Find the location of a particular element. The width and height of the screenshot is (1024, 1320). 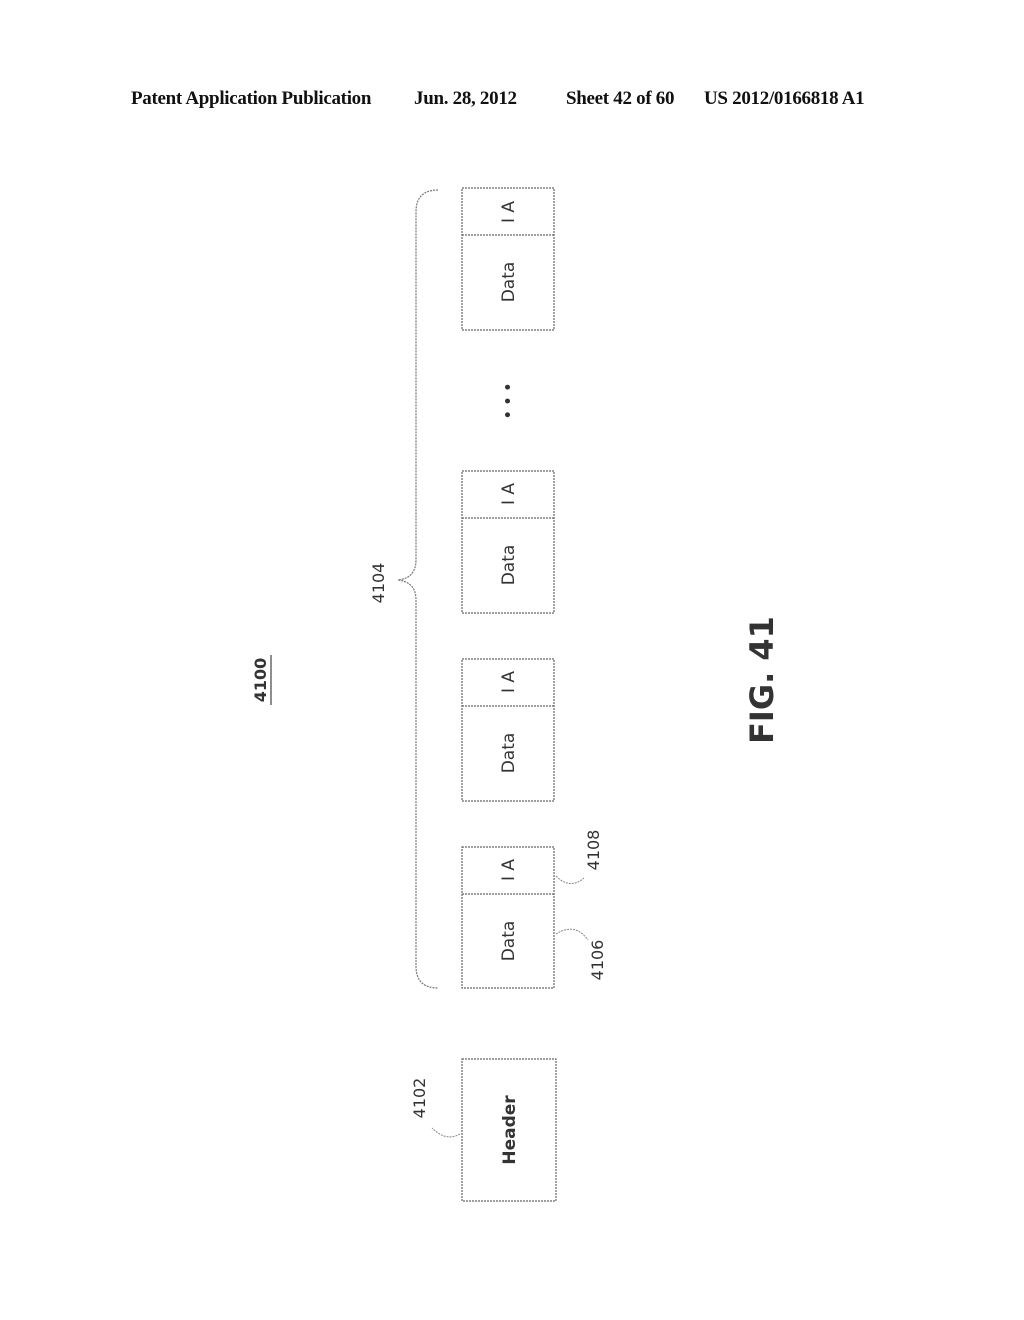

header-ref-leader is located at coordinates (446, 1132).